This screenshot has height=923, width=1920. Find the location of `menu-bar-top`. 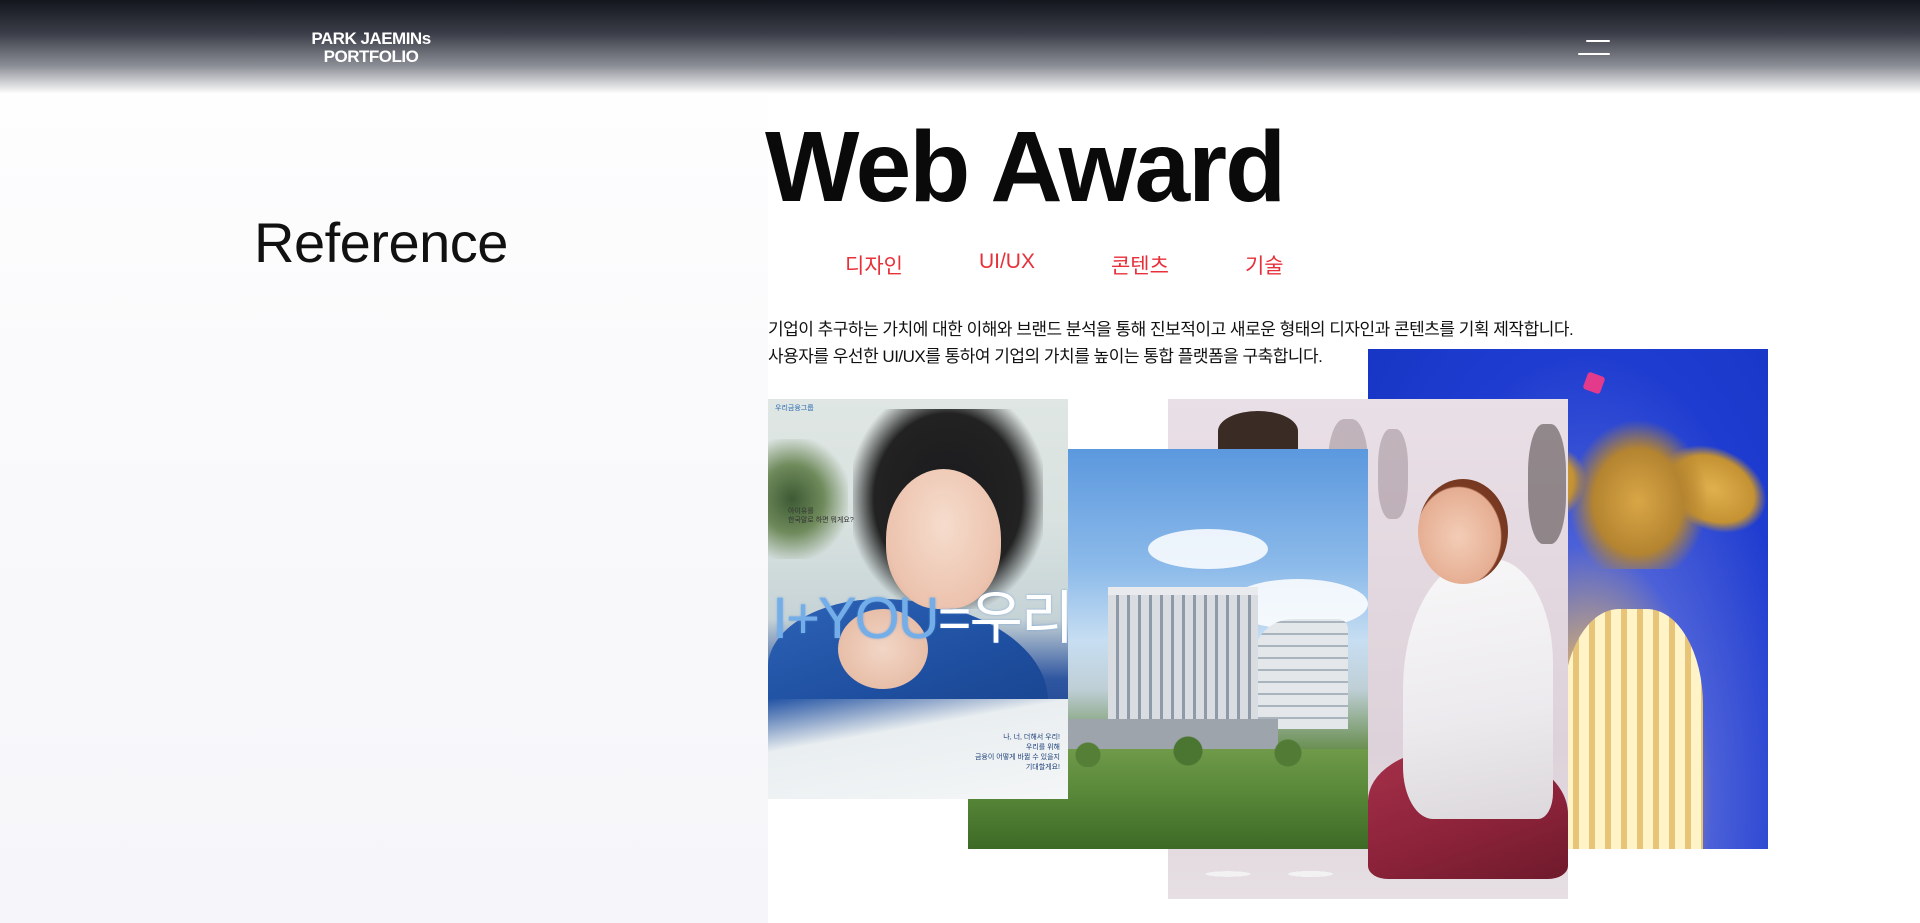

menu-bar-top is located at coordinates (1598, 41).